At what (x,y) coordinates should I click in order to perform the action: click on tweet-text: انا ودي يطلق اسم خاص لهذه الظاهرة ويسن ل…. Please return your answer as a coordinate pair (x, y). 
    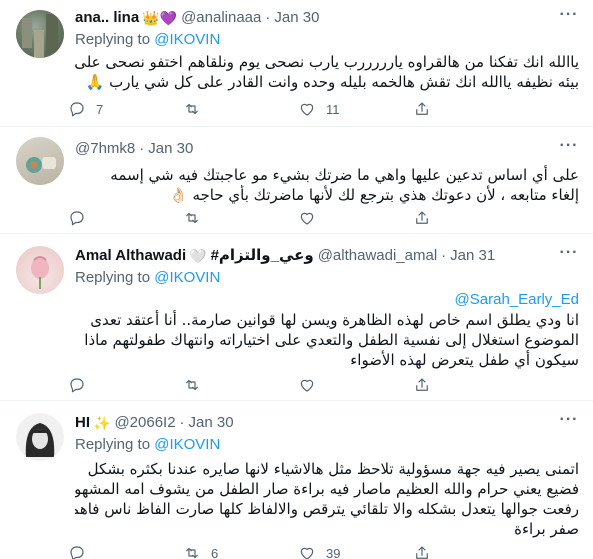
    Looking at the image, I should click on (327, 340).